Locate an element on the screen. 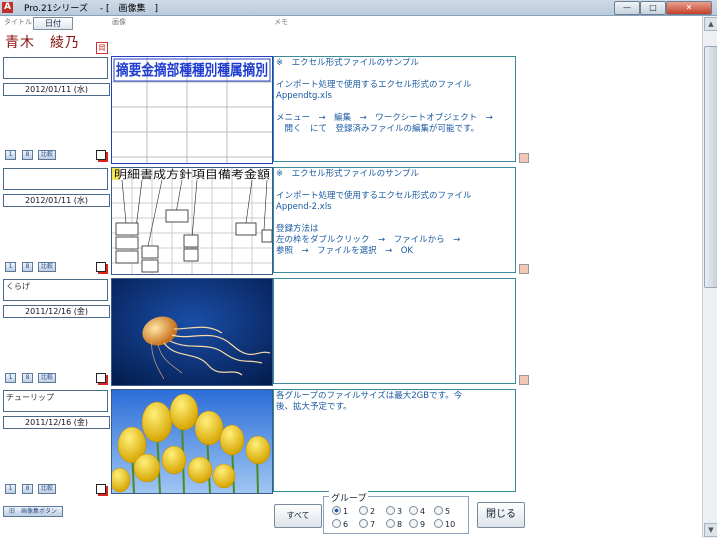 The width and height of the screenshot is (717, 538). group-radio-1: 1 is located at coordinates (340, 511).